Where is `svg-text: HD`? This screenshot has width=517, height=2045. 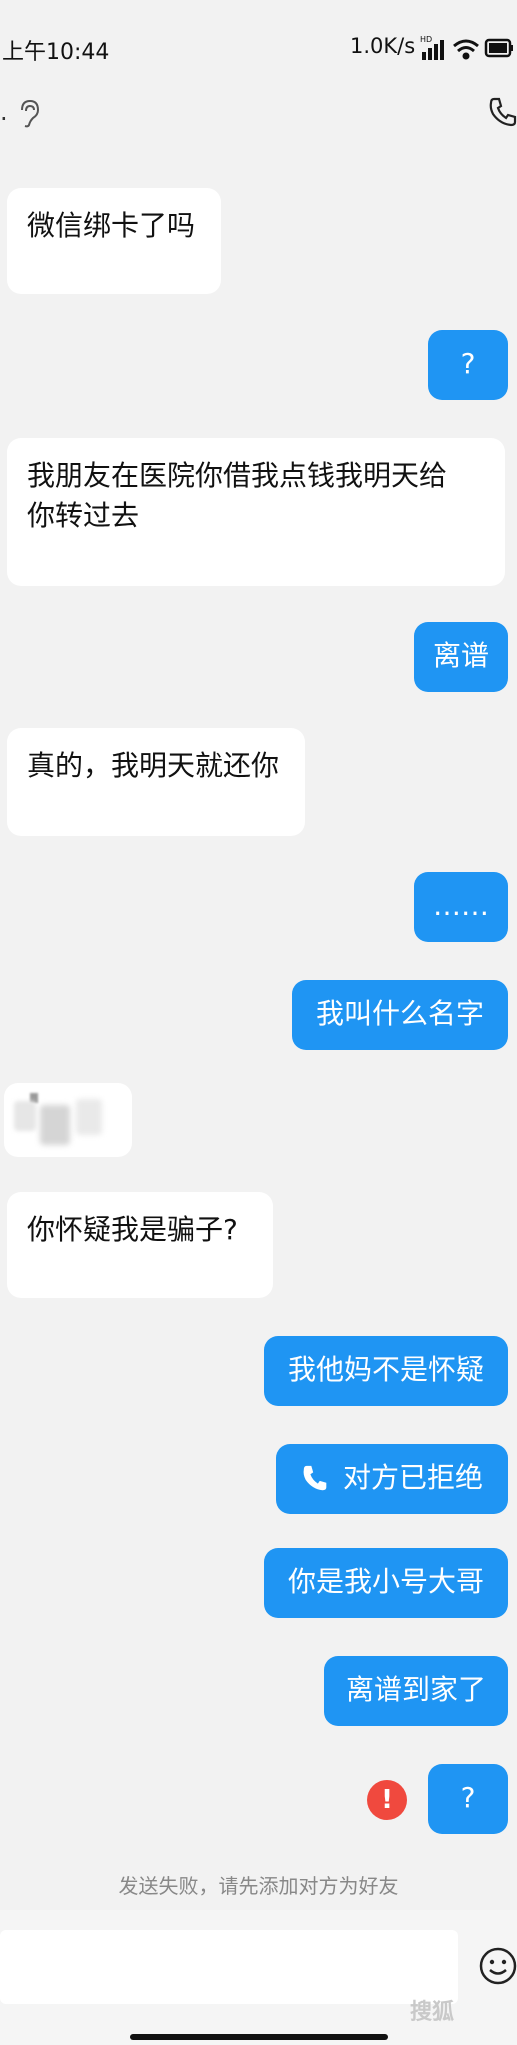 svg-text: HD is located at coordinates (426, 39).